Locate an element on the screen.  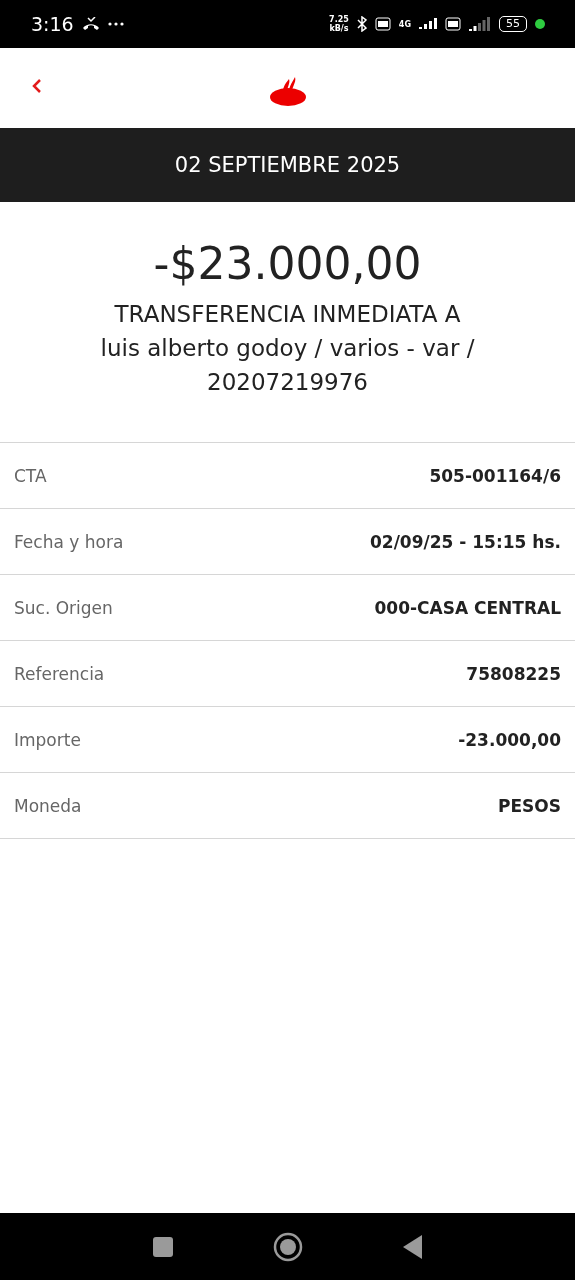
description: 20207219976 is located at coordinates (287, 382).